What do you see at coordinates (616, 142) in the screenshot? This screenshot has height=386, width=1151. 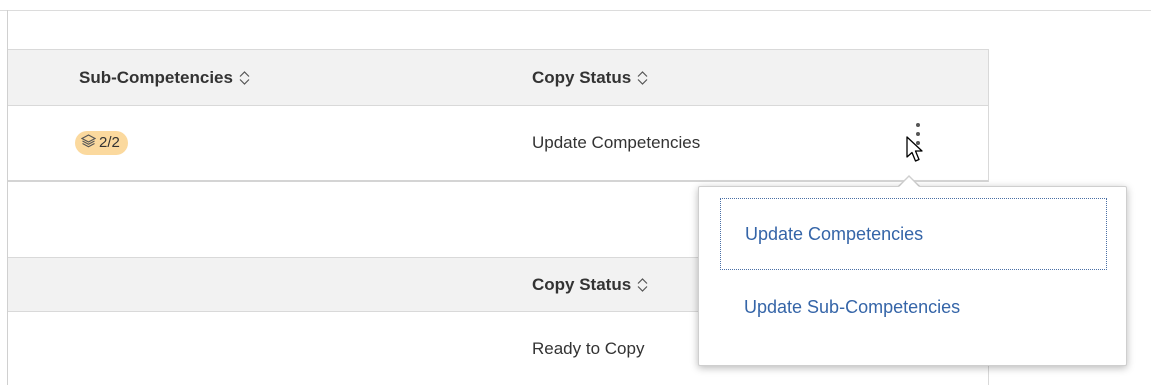 I see `copy-status-cell: Update Competencies` at bounding box center [616, 142].